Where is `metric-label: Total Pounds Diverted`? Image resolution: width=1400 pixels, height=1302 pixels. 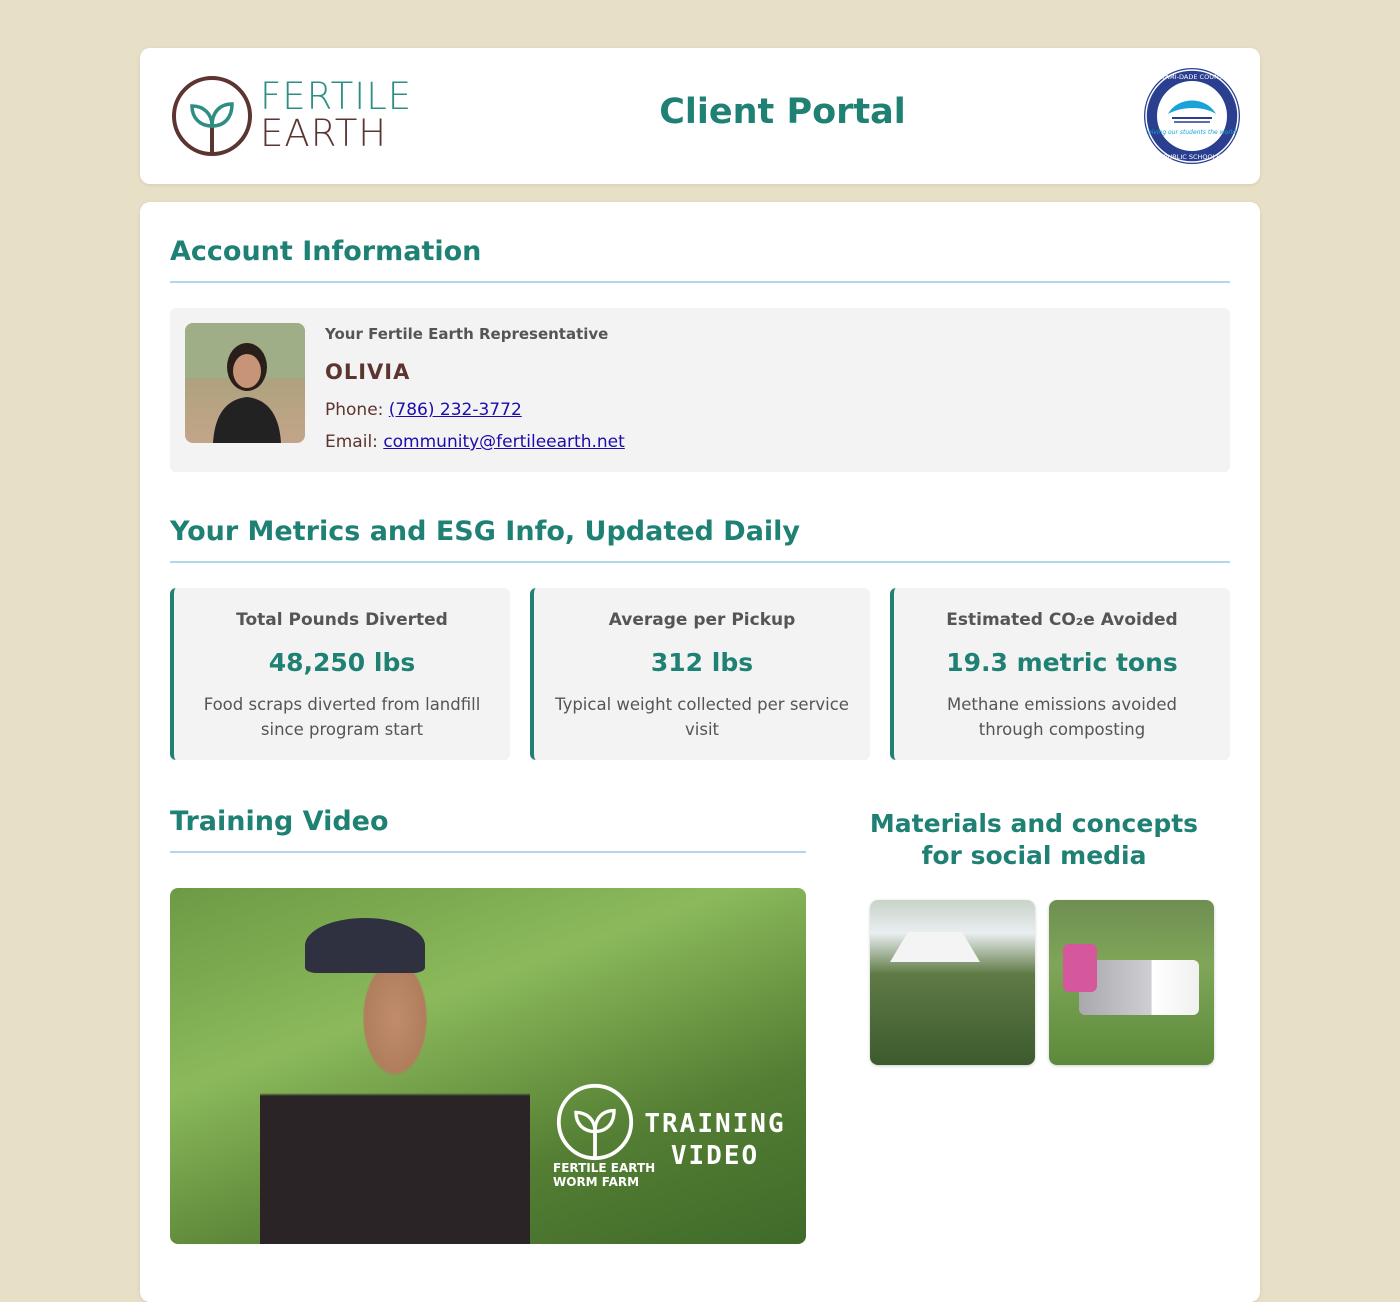
metric-label: Total Pounds Diverted is located at coordinates (342, 620).